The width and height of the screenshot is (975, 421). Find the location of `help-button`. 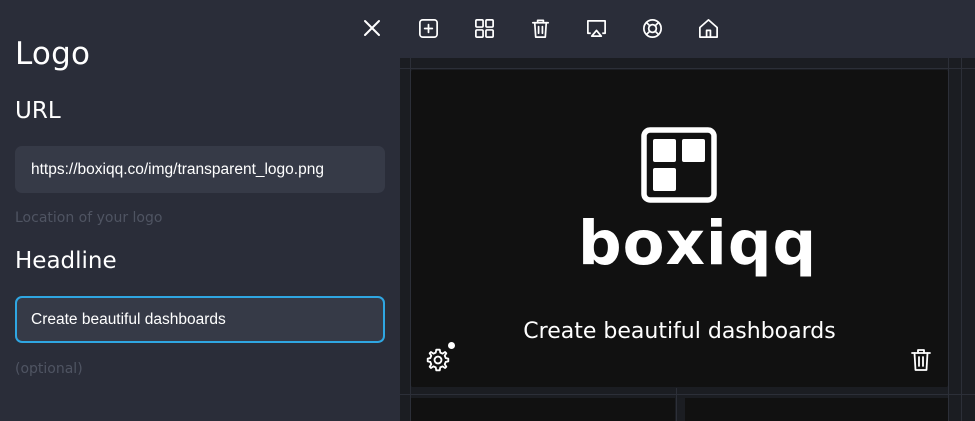

help-button is located at coordinates (652, 28).